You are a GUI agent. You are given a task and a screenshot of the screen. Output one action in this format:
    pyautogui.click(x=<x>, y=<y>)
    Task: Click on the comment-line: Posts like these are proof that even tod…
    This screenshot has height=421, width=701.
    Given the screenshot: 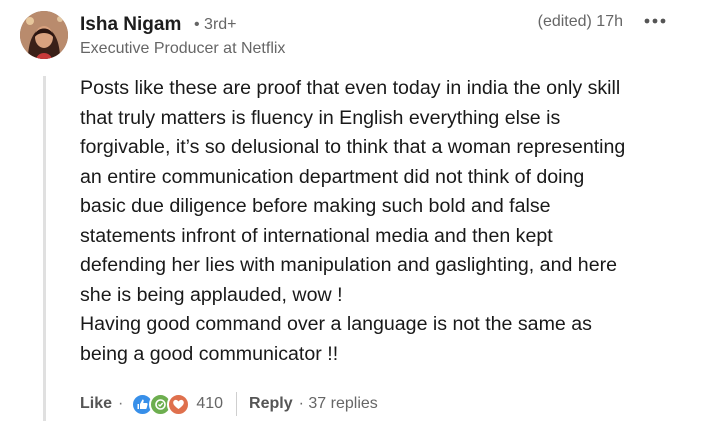 What is the action you would take?
    pyautogui.click(x=350, y=88)
    